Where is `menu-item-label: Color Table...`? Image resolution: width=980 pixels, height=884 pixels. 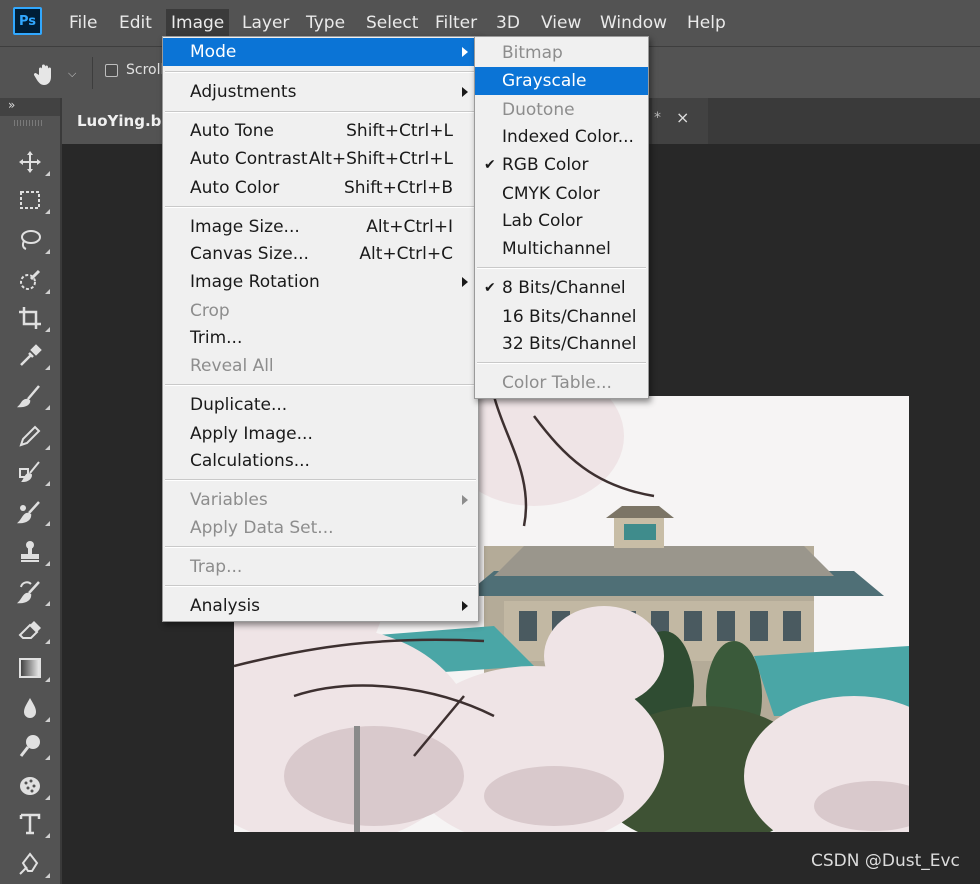
menu-item-label: Color Table... is located at coordinates (557, 383).